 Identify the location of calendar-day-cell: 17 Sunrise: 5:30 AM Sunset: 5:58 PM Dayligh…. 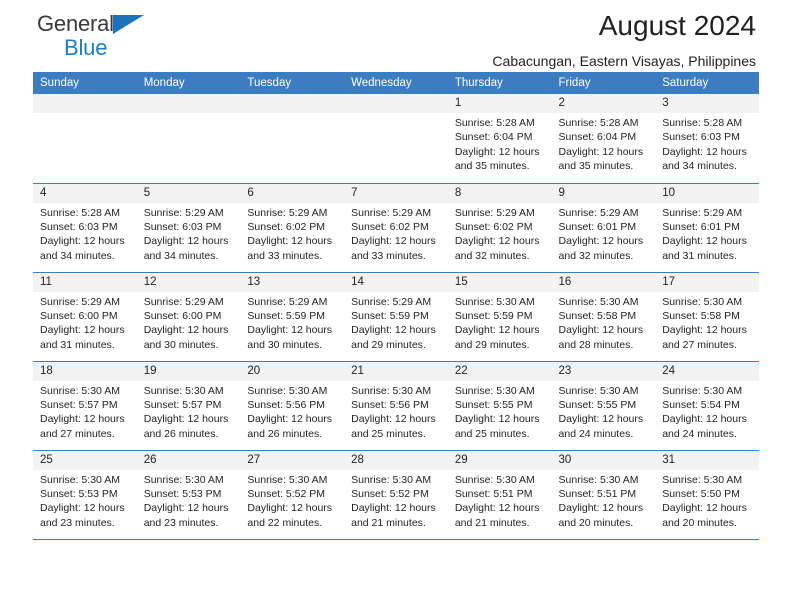
(707, 317).